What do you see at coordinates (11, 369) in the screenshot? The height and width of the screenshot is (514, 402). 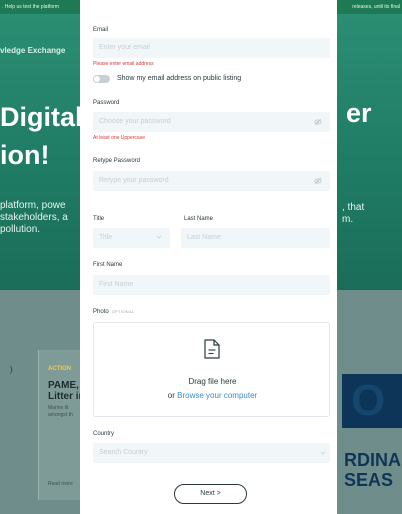 I see `card-fragment: )` at bounding box center [11, 369].